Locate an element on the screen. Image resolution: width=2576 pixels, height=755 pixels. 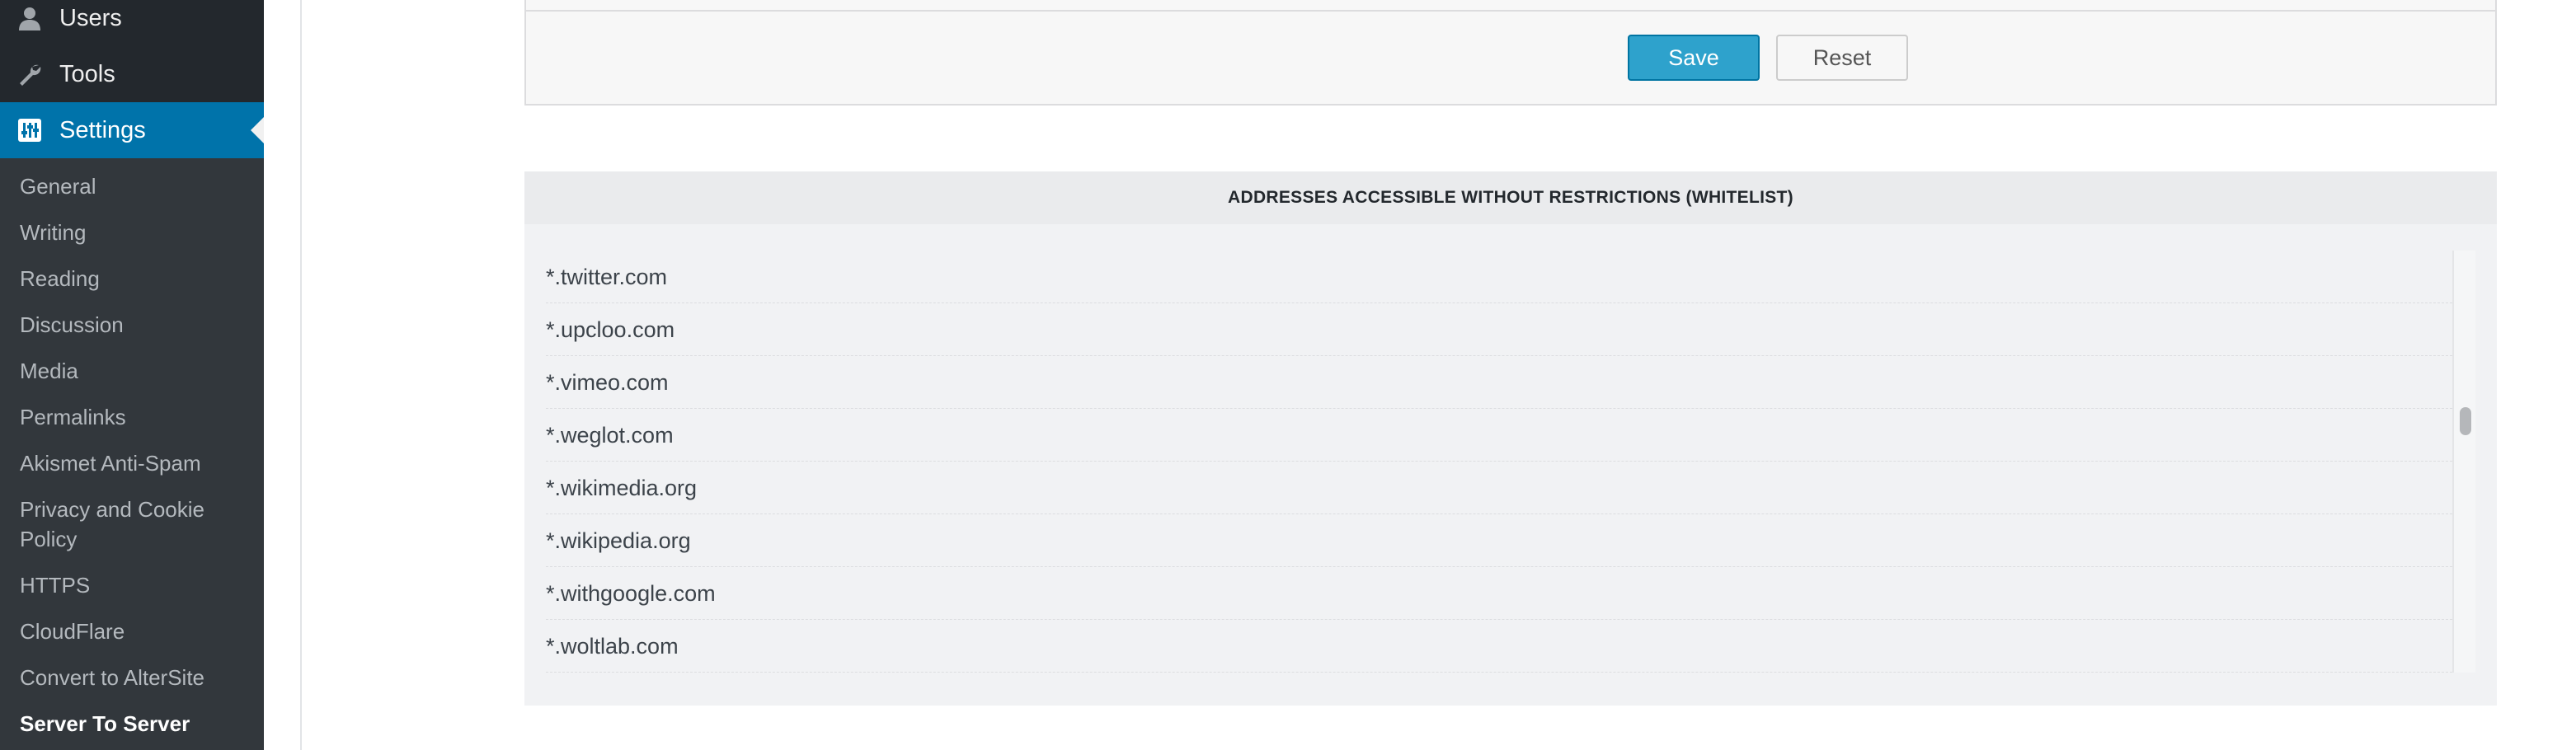
submenu-item-general: General is located at coordinates (132, 186).